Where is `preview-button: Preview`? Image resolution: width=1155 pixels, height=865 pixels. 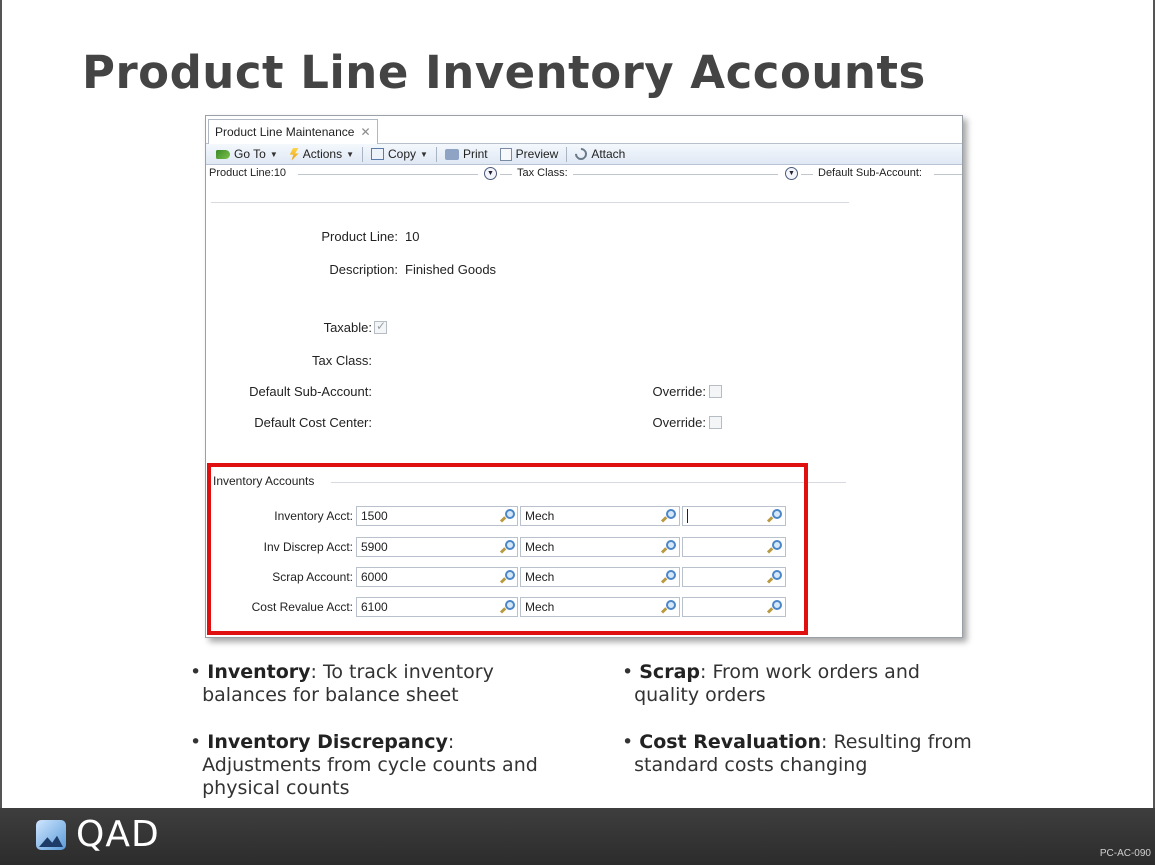
preview-button: Preview is located at coordinates (529, 154).